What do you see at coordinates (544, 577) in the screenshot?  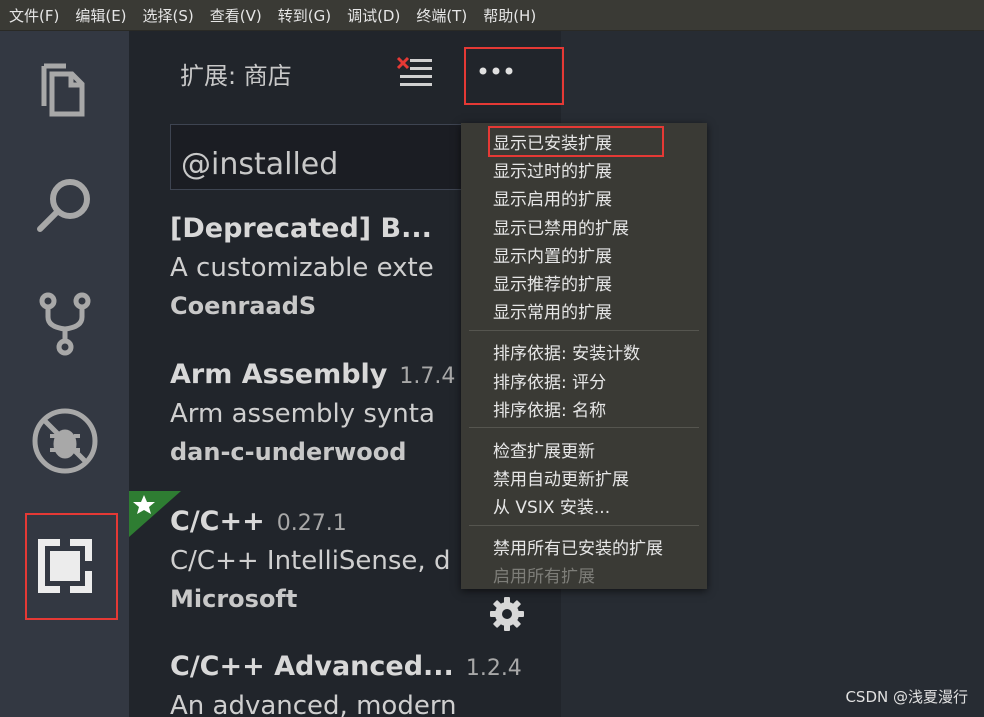 I see `menu-enable-all: 启用所有扩展` at bounding box center [544, 577].